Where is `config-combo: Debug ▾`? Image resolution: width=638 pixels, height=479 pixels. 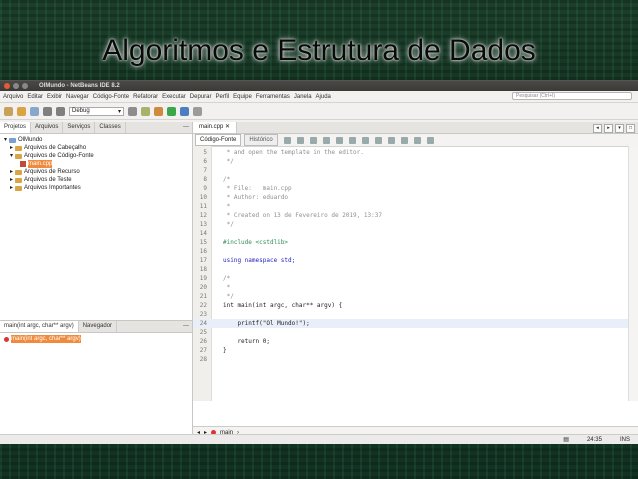
config-combo: Debug ▾ is located at coordinates (96, 111).